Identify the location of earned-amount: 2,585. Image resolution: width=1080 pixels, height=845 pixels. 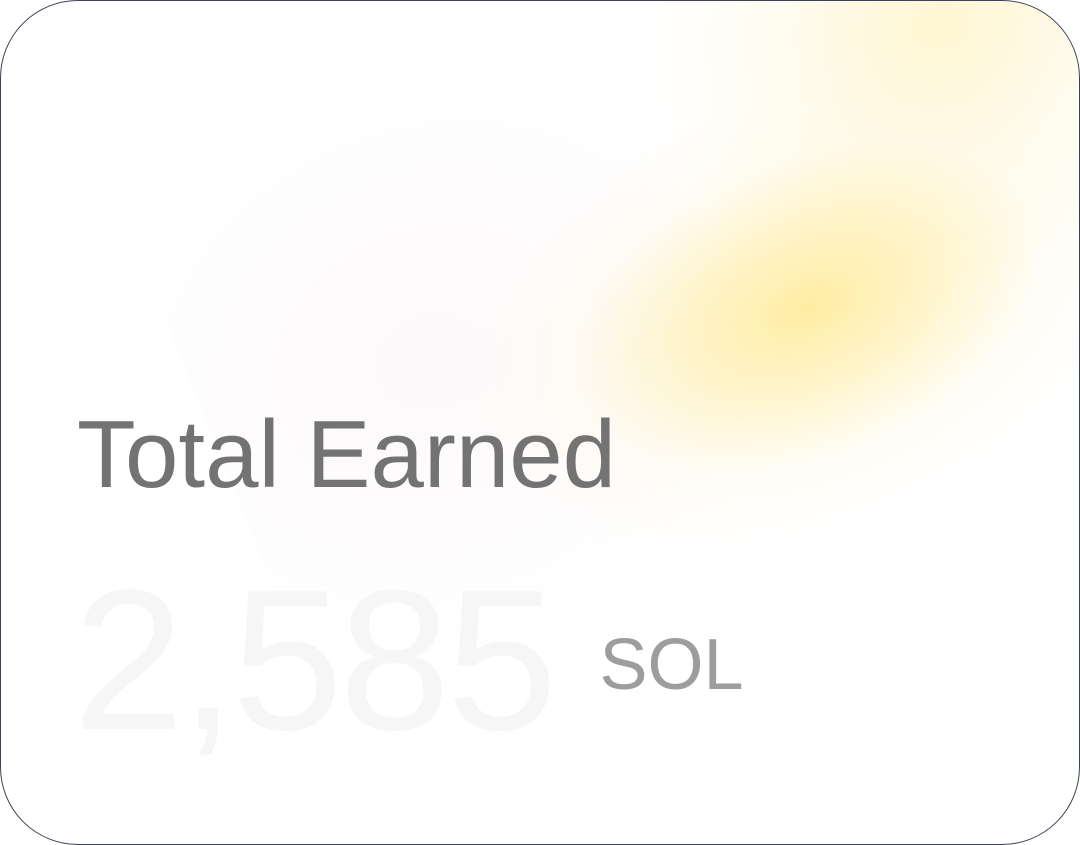
(315, 660).